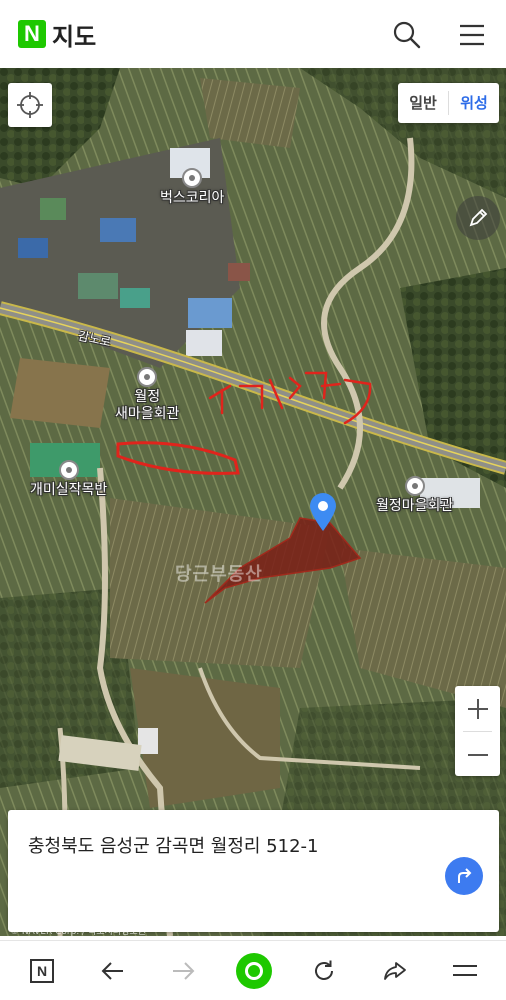 The height and width of the screenshot is (1000, 506). I want to click on menu-button, so click(472, 35).